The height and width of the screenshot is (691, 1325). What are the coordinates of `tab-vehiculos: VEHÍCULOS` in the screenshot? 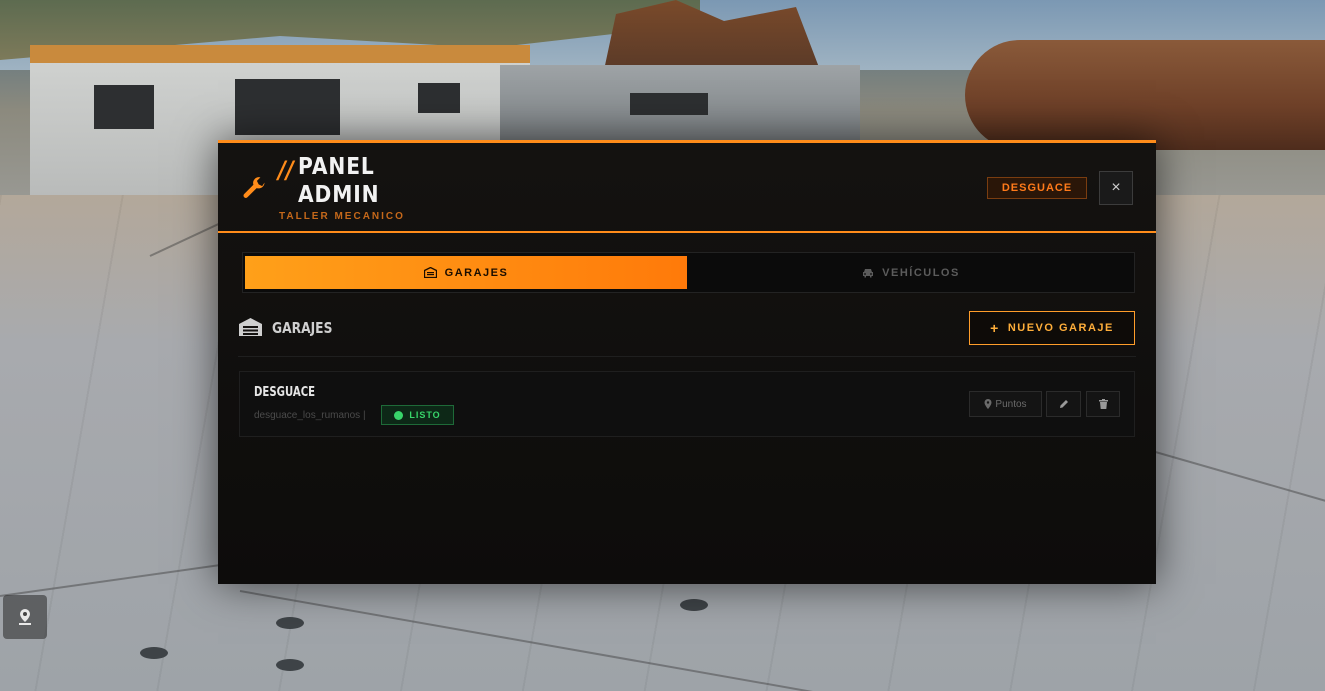 It's located at (911, 272).